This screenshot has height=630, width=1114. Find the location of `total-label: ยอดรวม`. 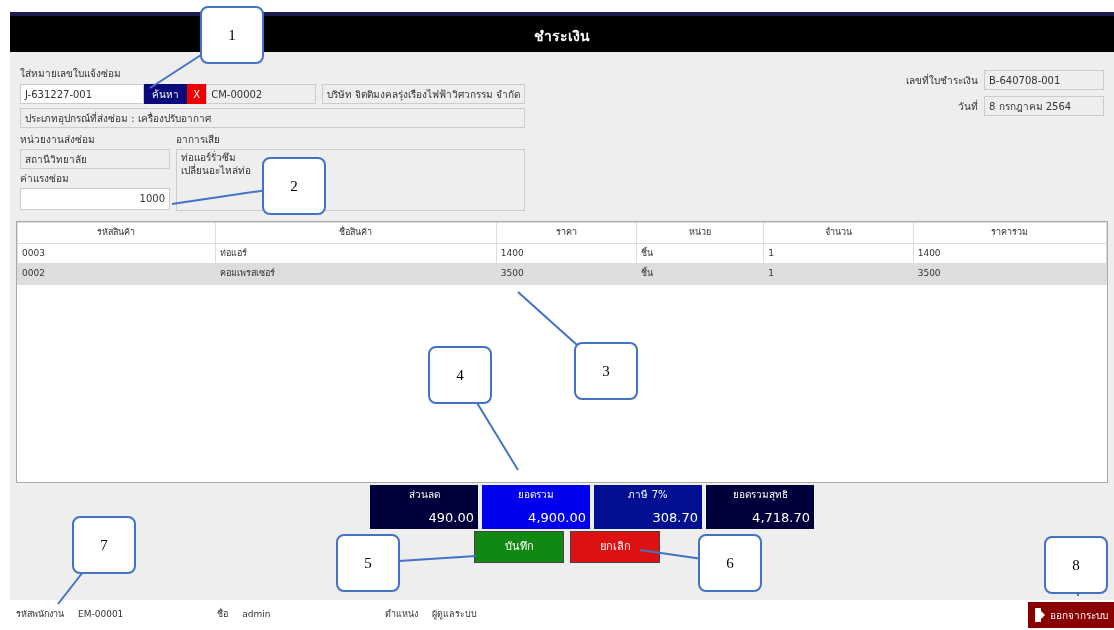

total-label: ยอดรวม is located at coordinates (536, 495).